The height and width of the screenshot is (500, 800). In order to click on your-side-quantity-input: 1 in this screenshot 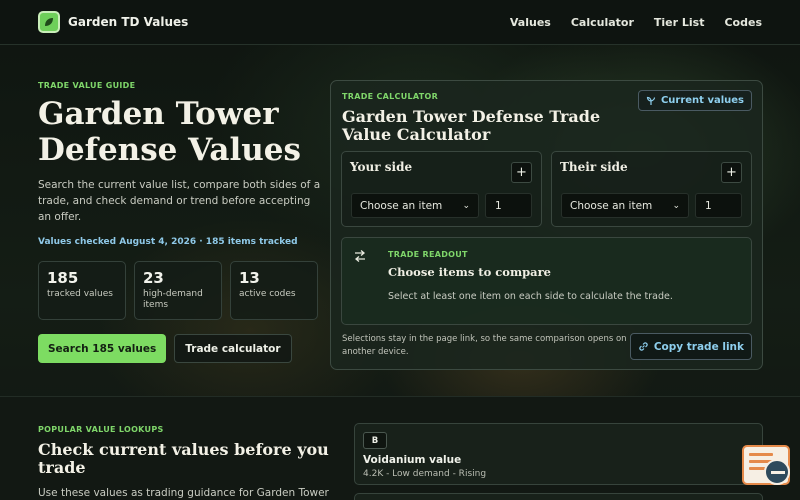, I will do `click(508, 205)`.